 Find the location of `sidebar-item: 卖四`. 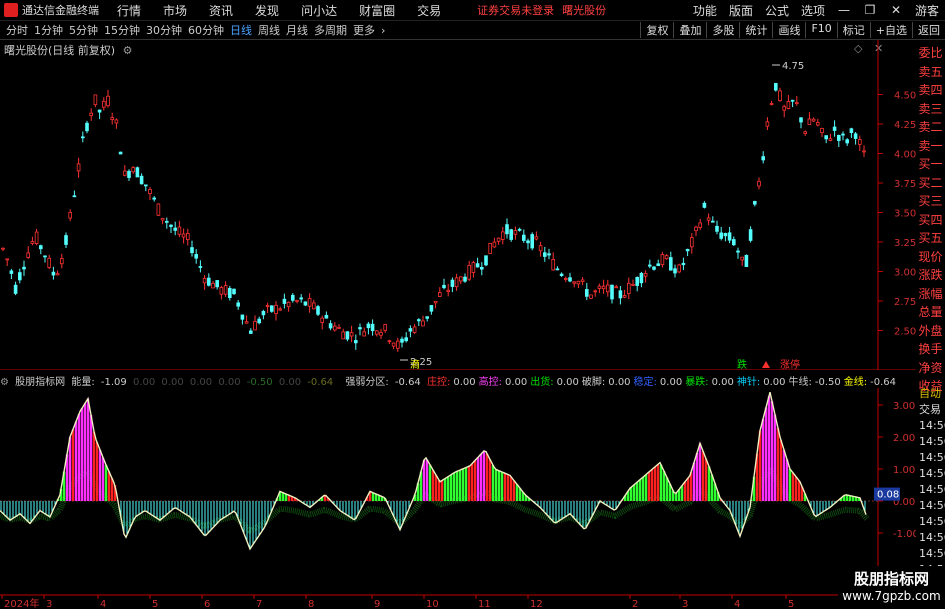

sidebar-item: 卖四 is located at coordinates (930, 90).